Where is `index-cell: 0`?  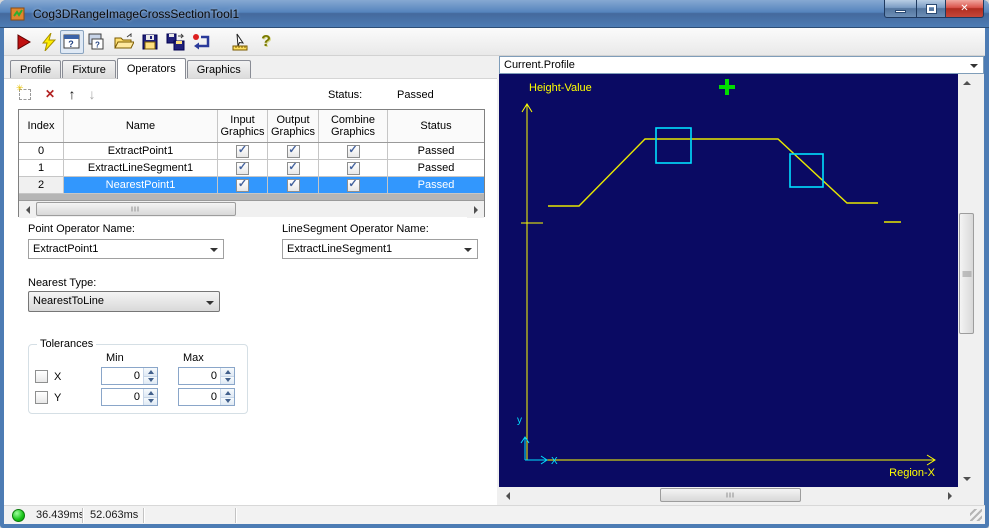 index-cell: 0 is located at coordinates (41, 151).